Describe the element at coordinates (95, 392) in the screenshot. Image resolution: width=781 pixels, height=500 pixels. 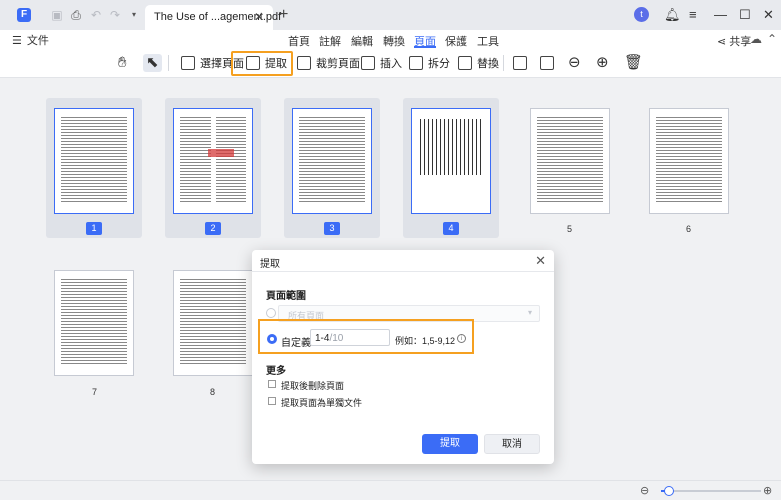
I see `page-number: 7` at that location.